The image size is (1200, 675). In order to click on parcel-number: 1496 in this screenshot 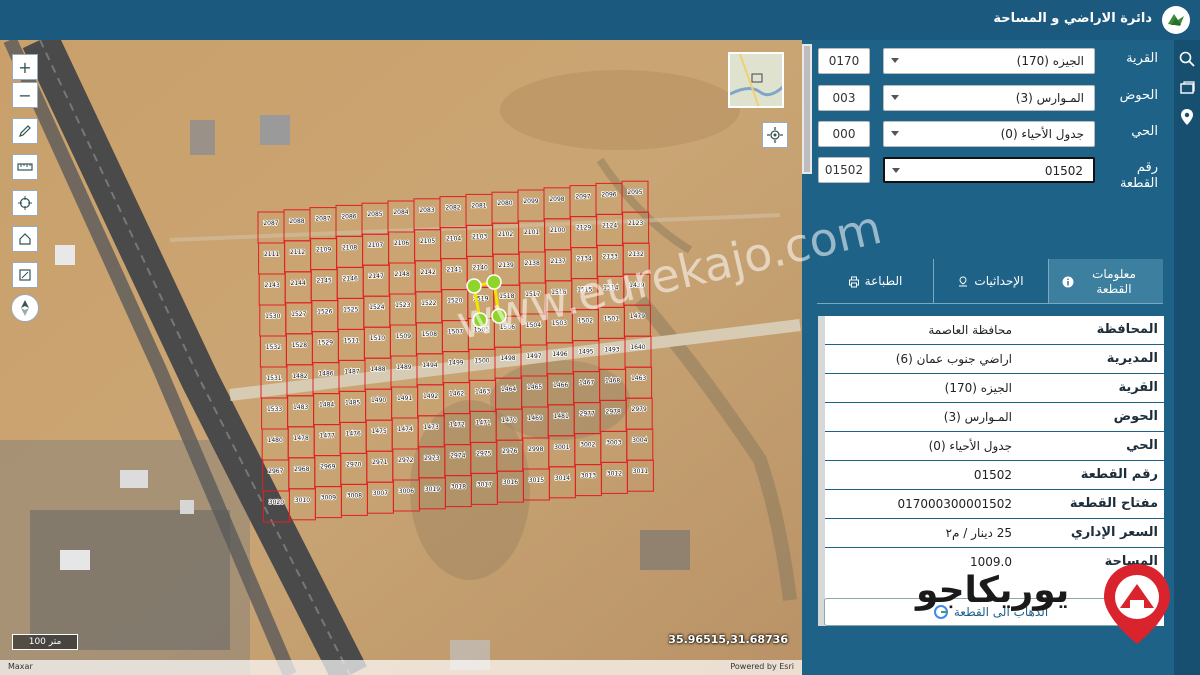, I will do `click(559, 354)`.